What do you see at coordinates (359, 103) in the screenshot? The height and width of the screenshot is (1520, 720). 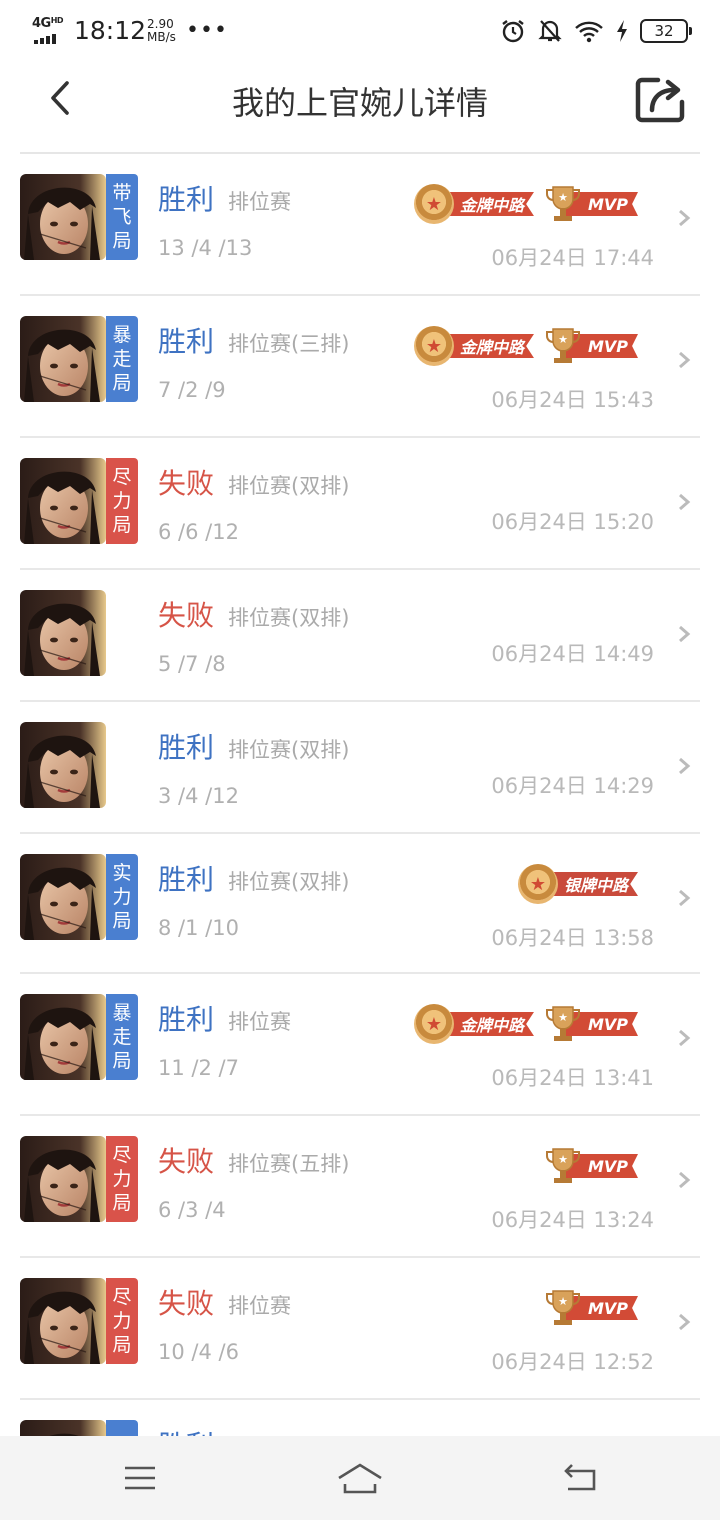 I see `page-title: 我的上官婉儿详情` at bounding box center [359, 103].